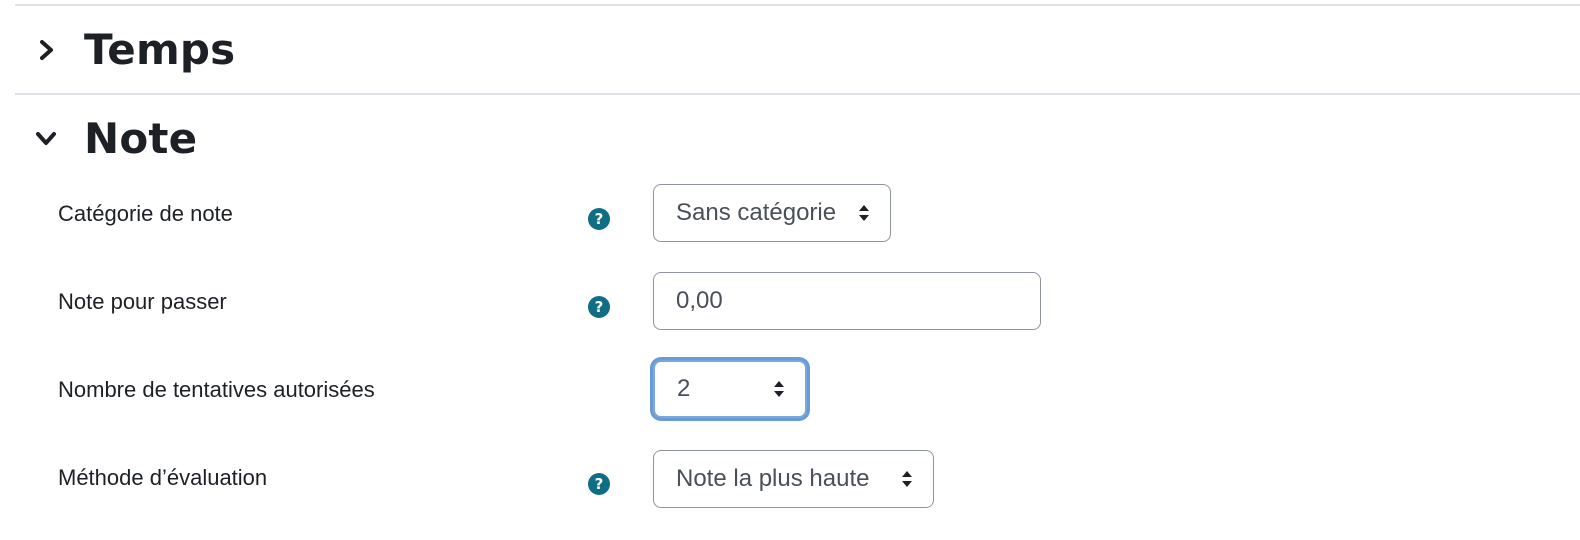 The width and height of the screenshot is (1580, 540). I want to click on grading-method-select: Note la plus haute, so click(793, 479).